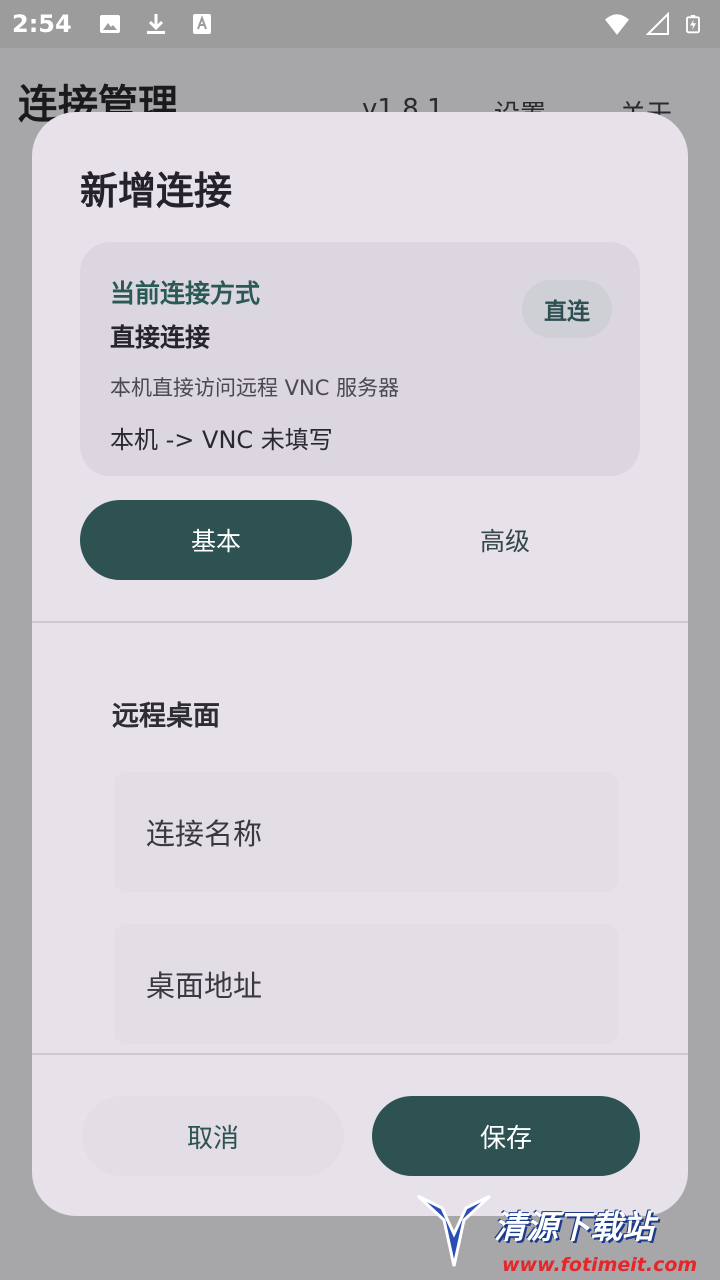  What do you see at coordinates (156, 191) in the screenshot?
I see `dialog-title: 新增连接` at bounding box center [156, 191].